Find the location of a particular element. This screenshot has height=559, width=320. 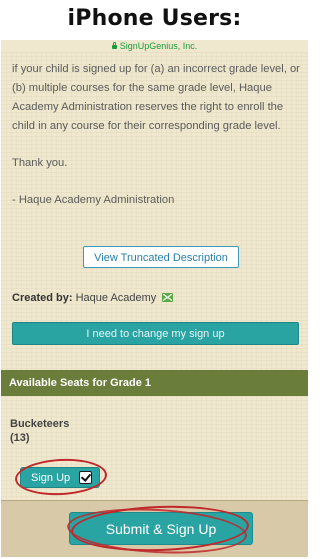

created-by-label: Created by: is located at coordinates (42, 298).